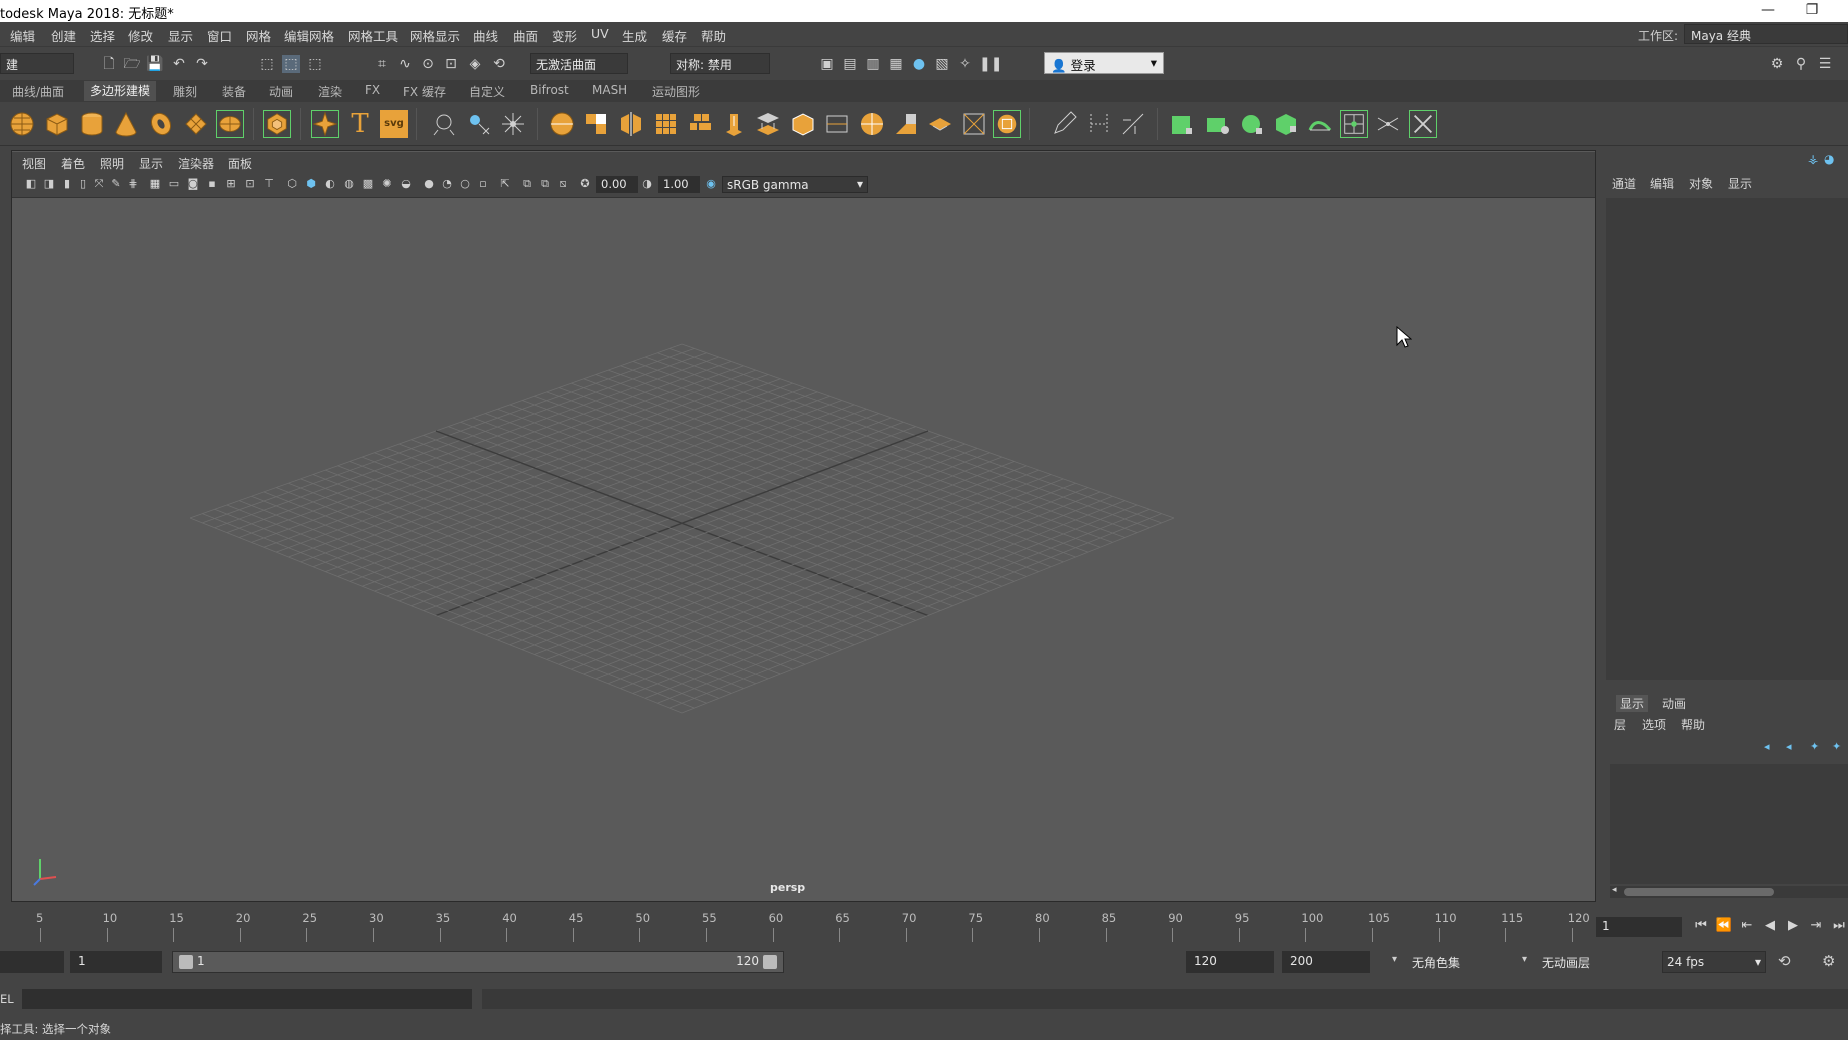 The width and height of the screenshot is (1848, 1040). I want to click on shelf-tab-curves: 曲线/曲面, so click(38, 91).